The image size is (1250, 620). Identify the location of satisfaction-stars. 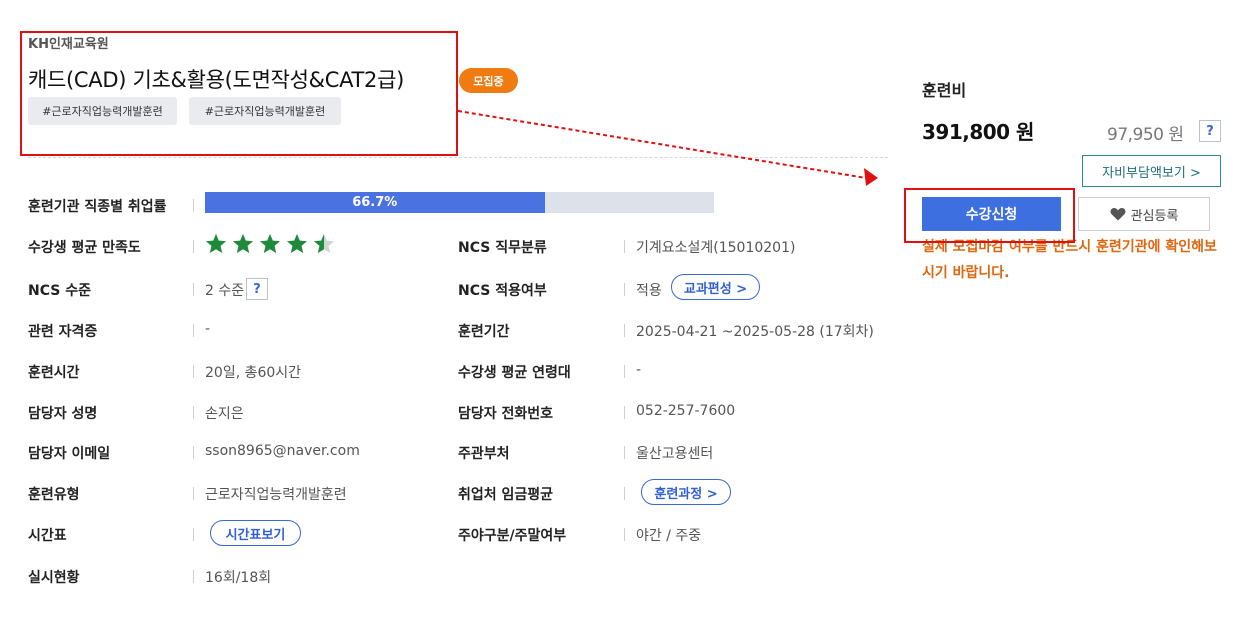
(270, 243).